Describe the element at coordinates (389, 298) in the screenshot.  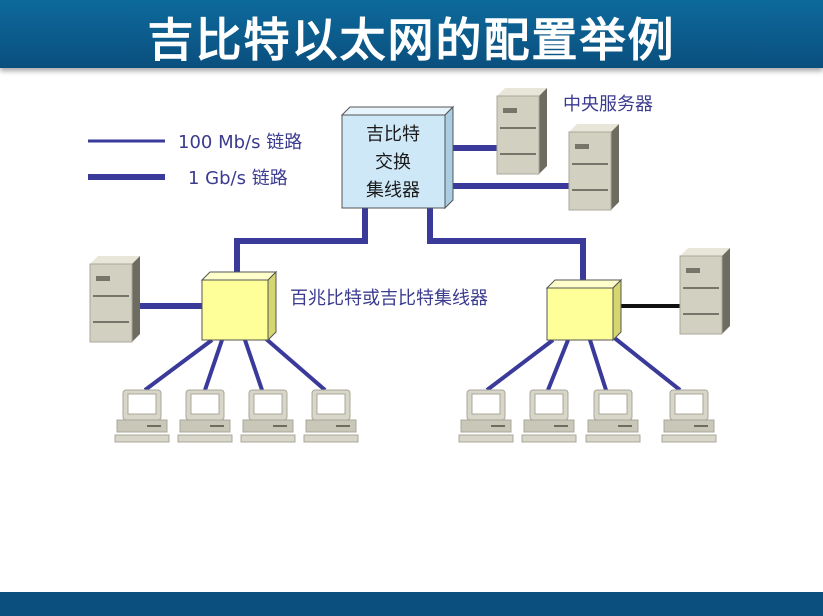
I see `hub-label: 百兆比特或吉比特集线器` at that location.